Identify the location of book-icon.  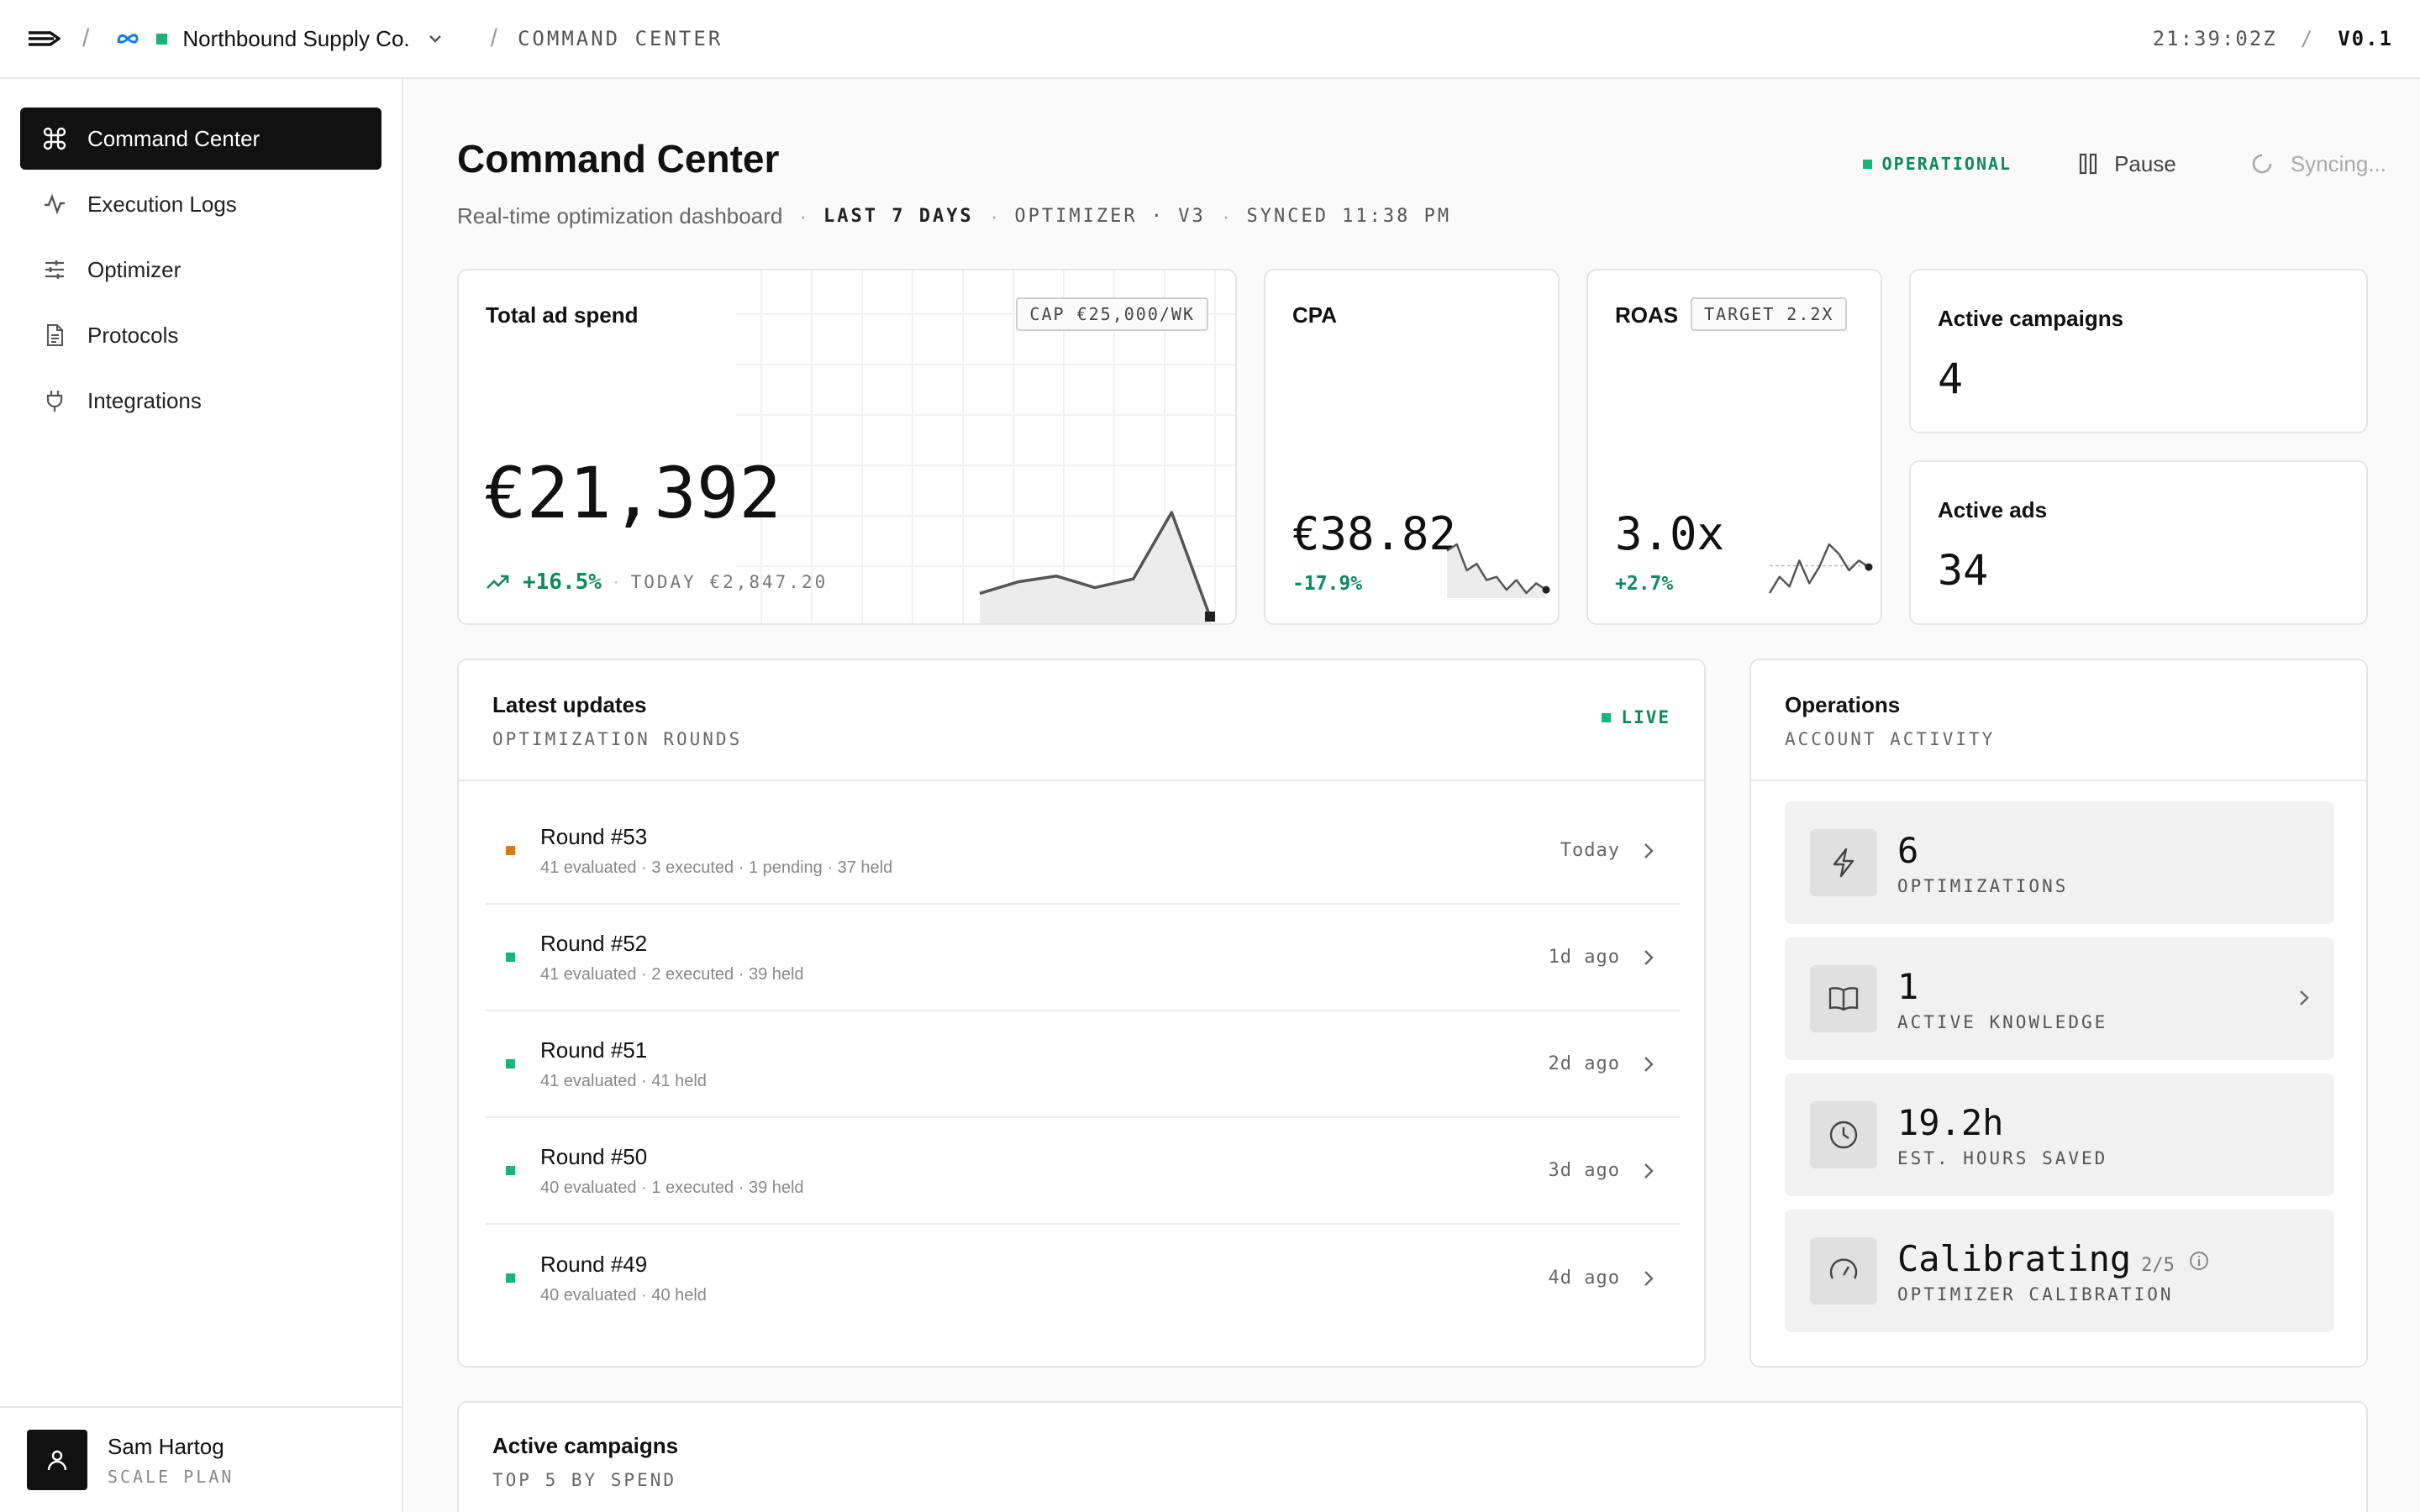
(1844, 998).